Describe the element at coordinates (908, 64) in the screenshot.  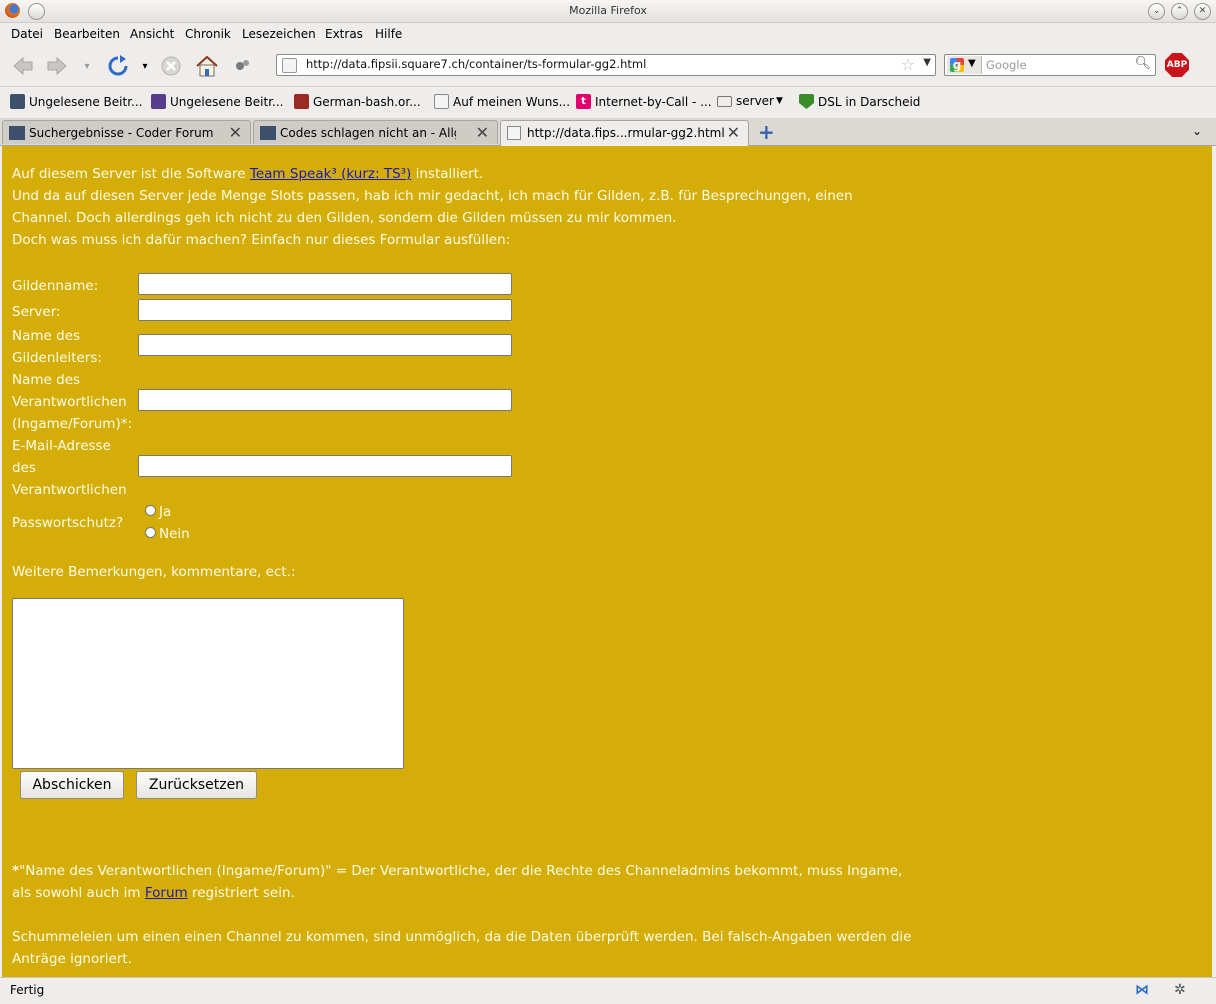
I see `bookmark-star-icon: ☆` at that location.